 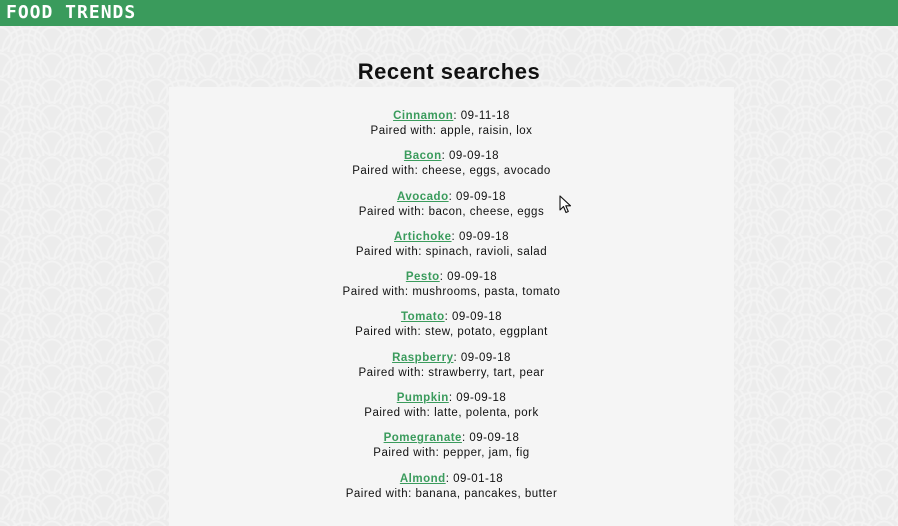 What do you see at coordinates (449, 13) in the screenshot?
I see `header-bar: FOOD TRENDS` at bounding box center [449, 13].